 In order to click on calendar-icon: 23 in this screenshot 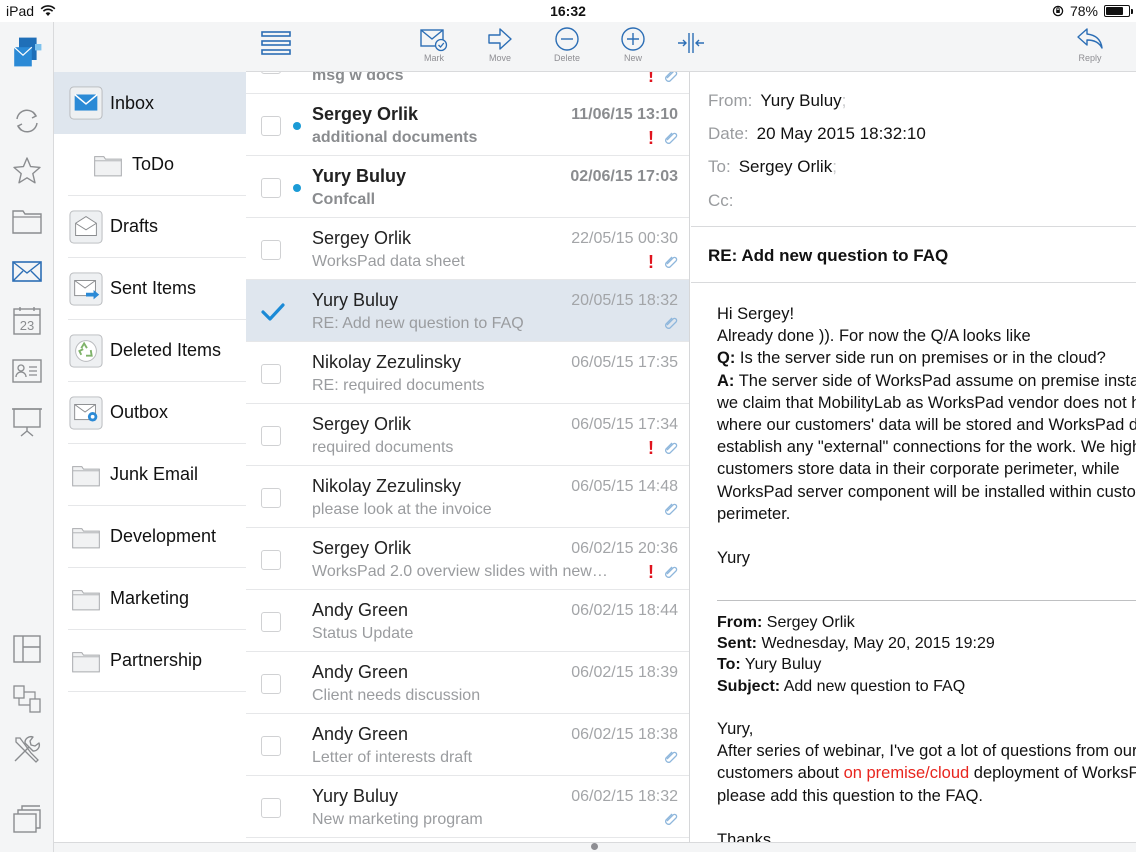, I will do `click(27, 321)`.